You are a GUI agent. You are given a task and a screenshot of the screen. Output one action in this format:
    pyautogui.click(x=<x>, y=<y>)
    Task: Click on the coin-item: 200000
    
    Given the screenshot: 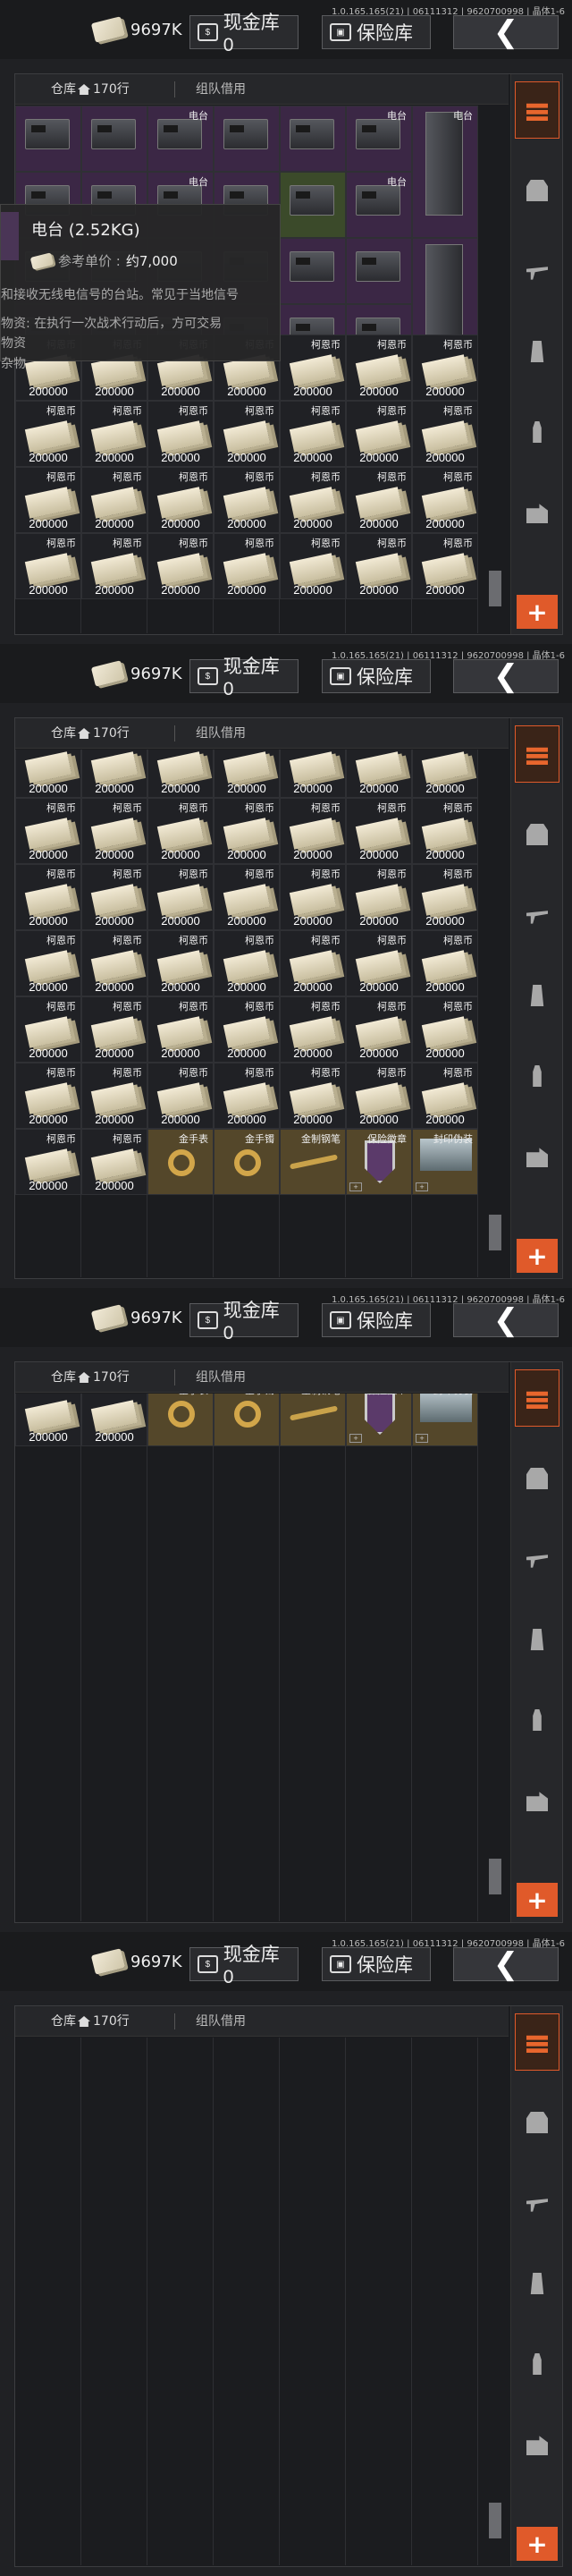 What is the action you would take?
    pyautogui.click(x=48, y=1420)
    